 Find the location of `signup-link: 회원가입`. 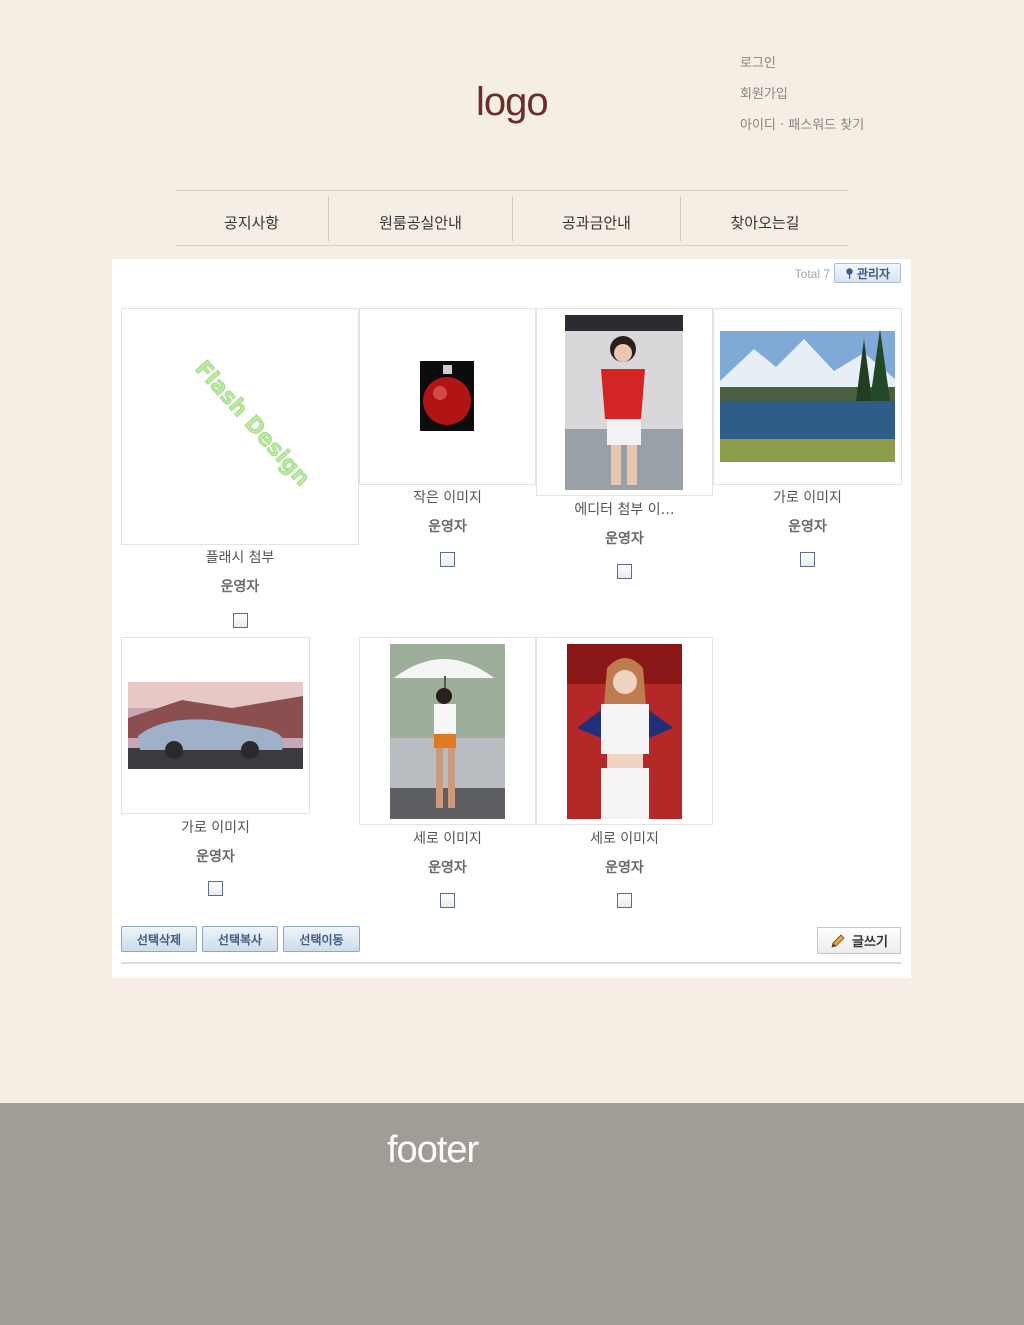

signup-link: 회원가입 is located at coordinates (802, 98).